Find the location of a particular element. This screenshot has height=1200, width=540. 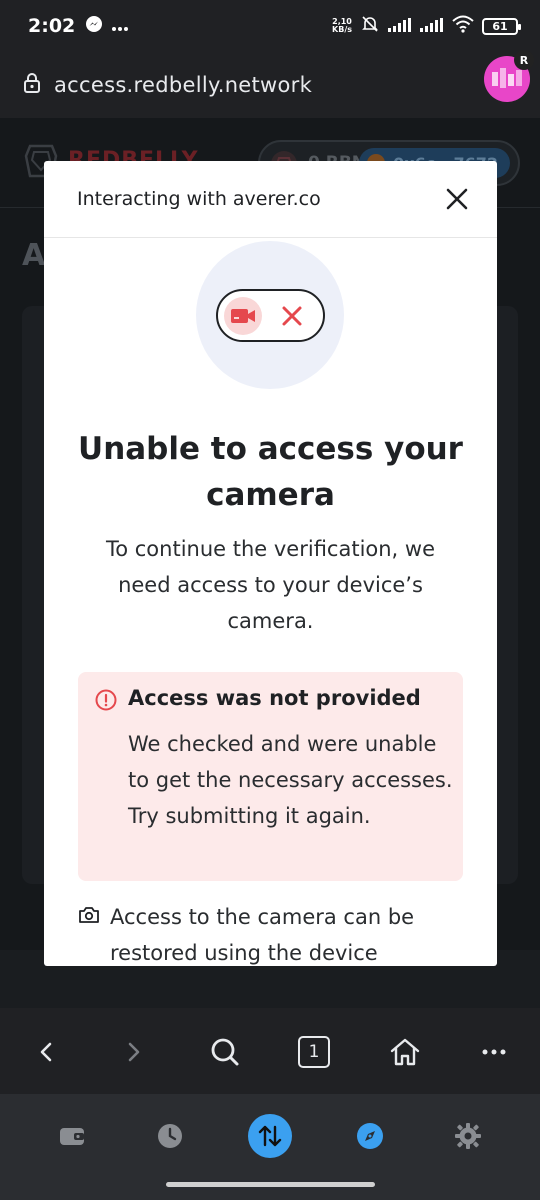

nav-browser is located at coordinates (370, 1136).